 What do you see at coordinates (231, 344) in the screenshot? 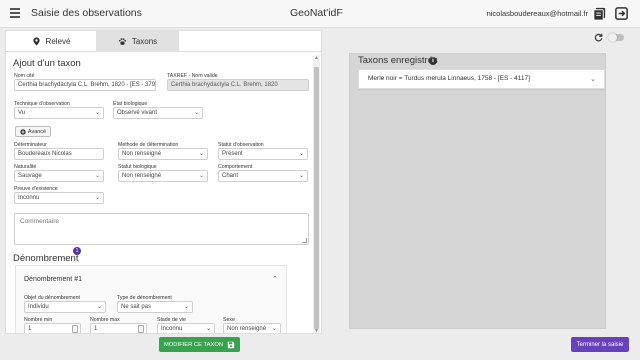
I see `save-icon` at bounding box center [231, 344].